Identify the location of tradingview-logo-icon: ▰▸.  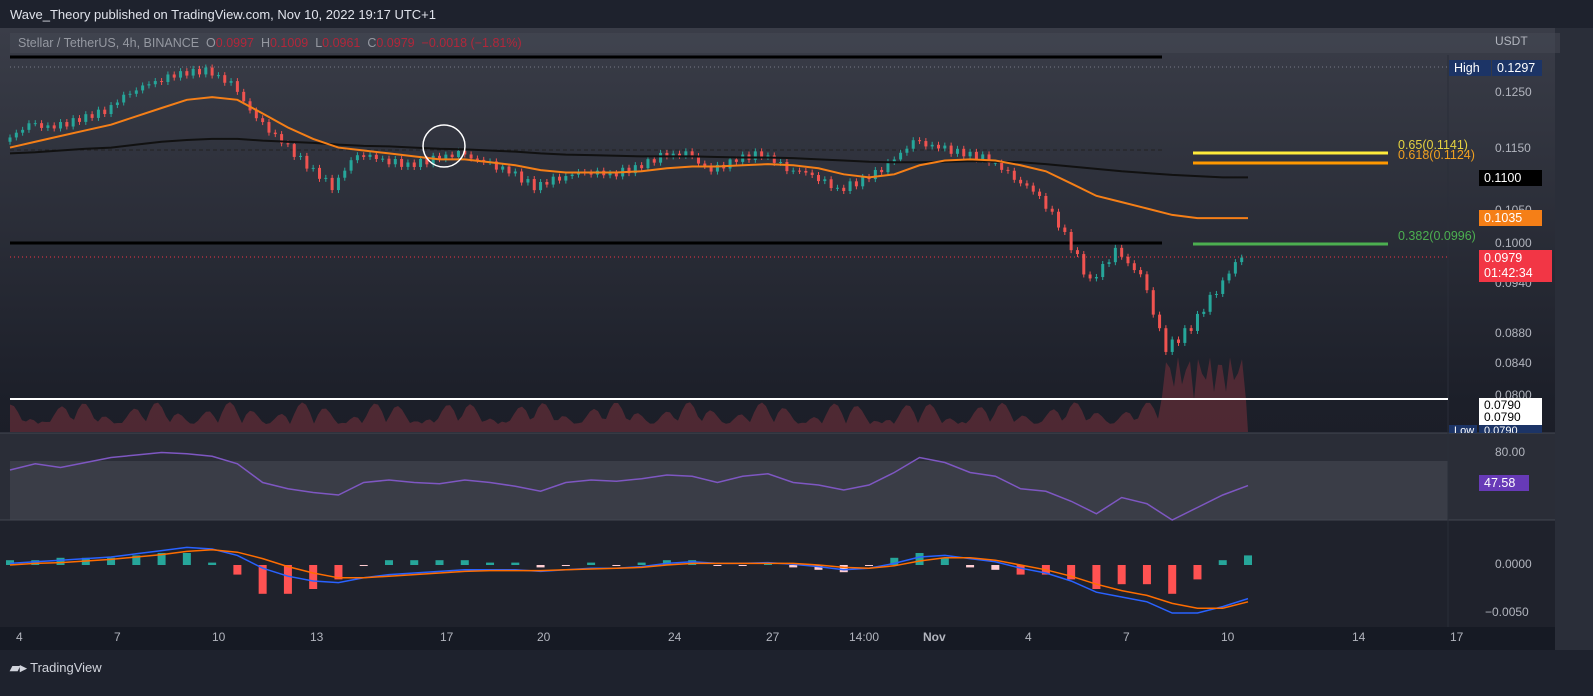
(20, 667).